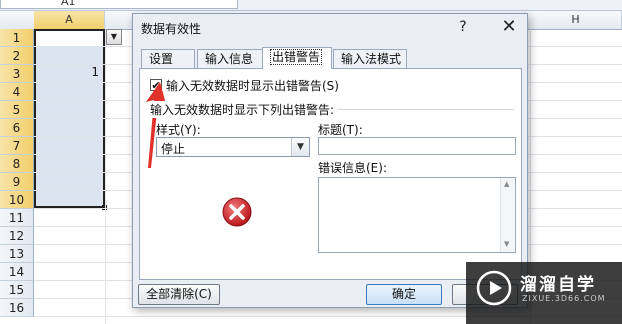  I want to click on tab-error-alert-label: 出错警告, so click(296, 57).